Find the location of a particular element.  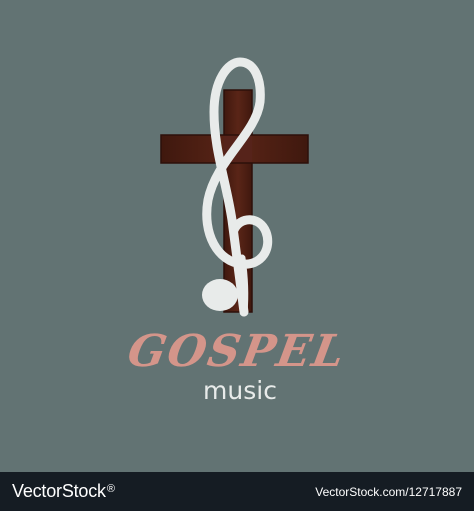

logo-subtitle: music is located at coordinates (240, 390).